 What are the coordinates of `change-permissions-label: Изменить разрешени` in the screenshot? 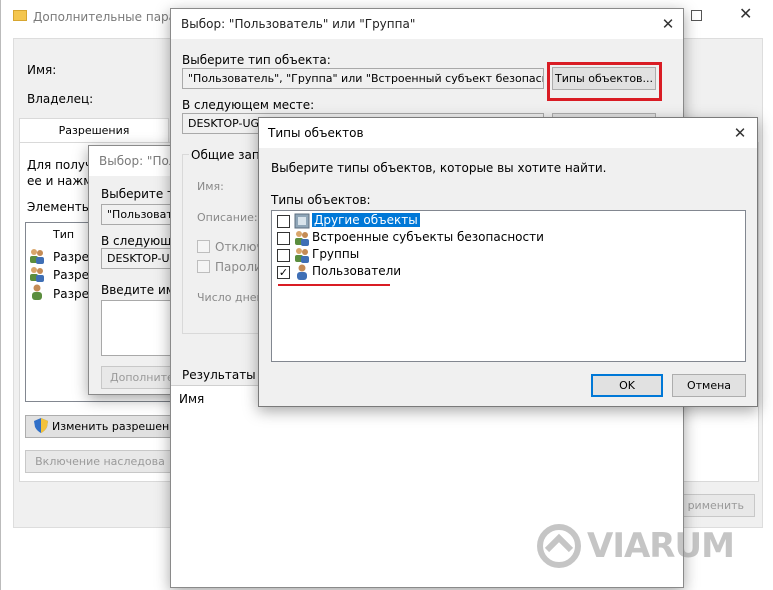 It's located at (114, 426).